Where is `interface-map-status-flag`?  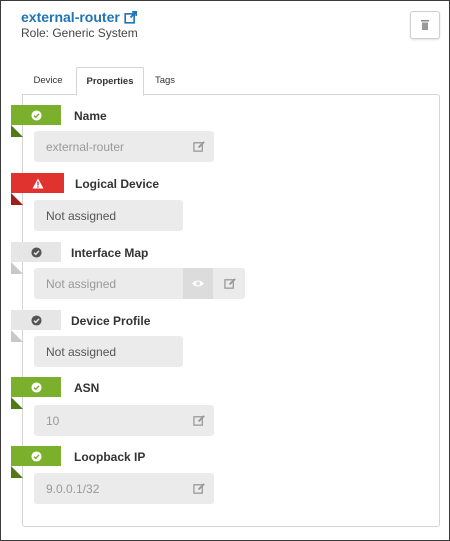 interface-map-status-flag is located at coordinates (36, 252).